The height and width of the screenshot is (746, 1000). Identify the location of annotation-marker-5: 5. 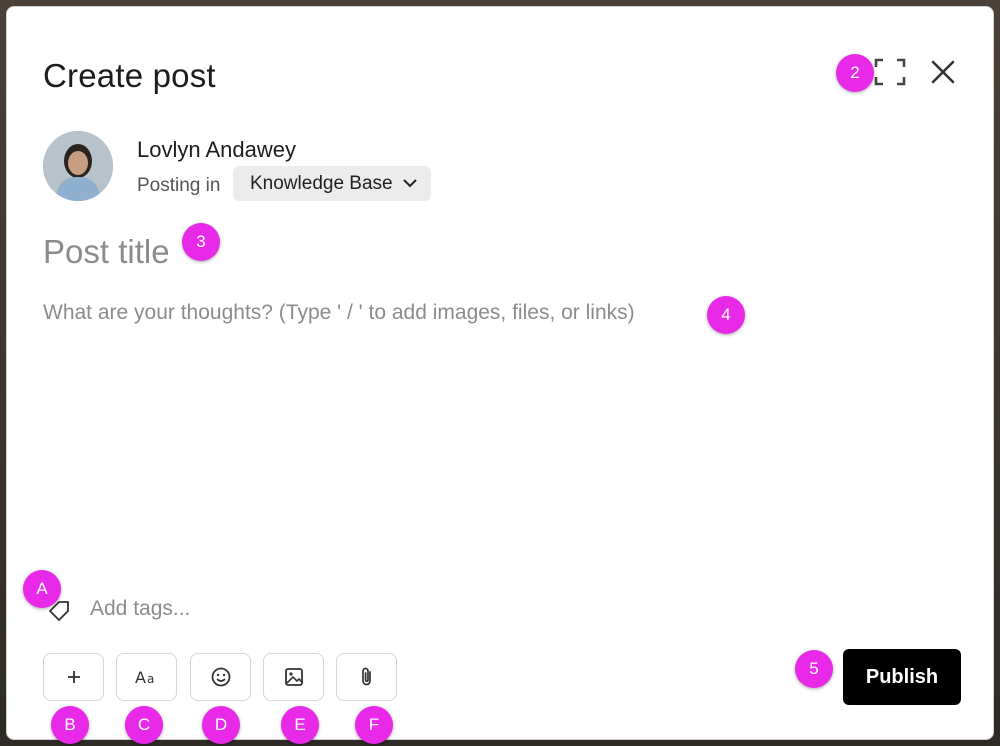
(814, 669).